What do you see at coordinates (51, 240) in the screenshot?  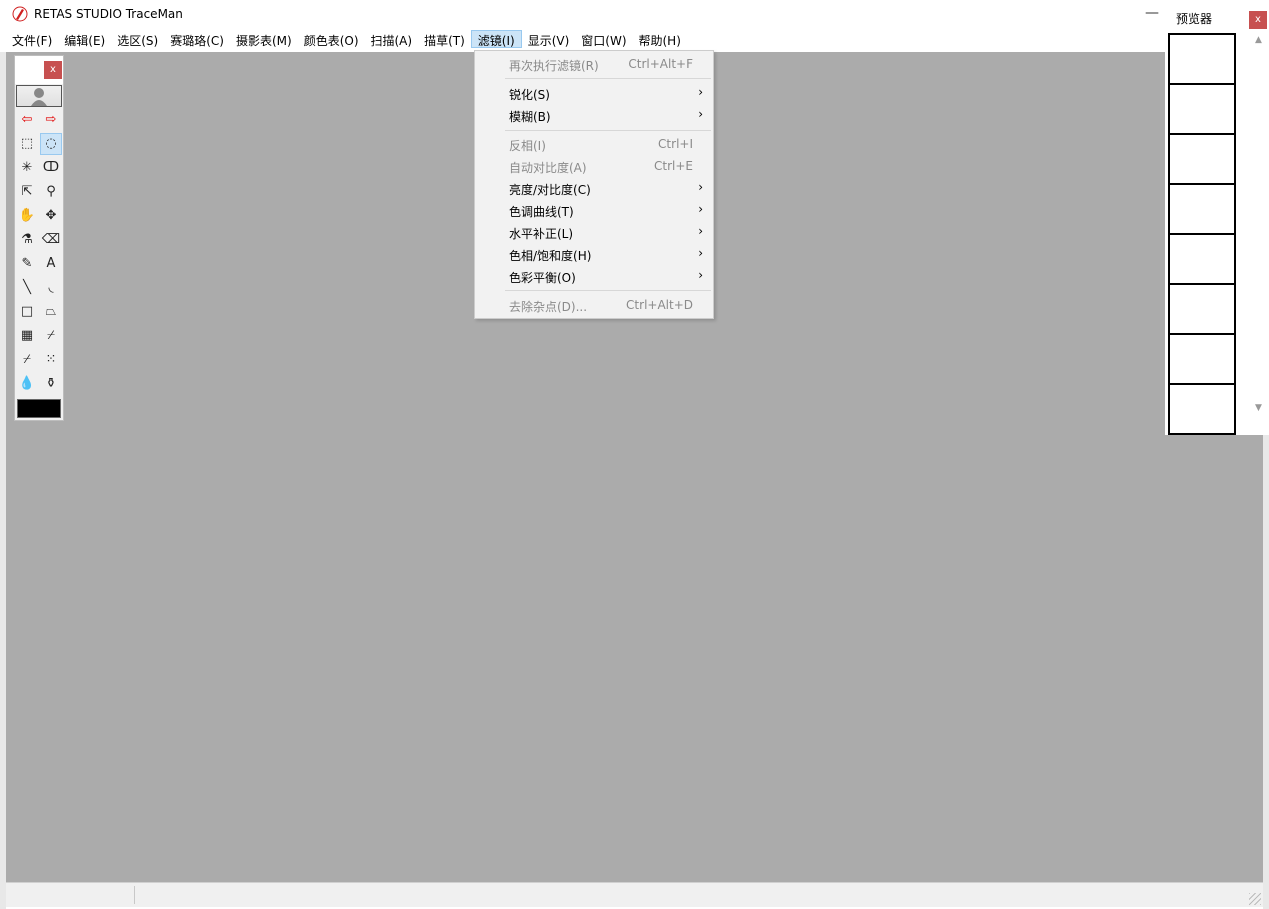 I see `eraser-icon: ⌫` at bounding box center [51, 240].